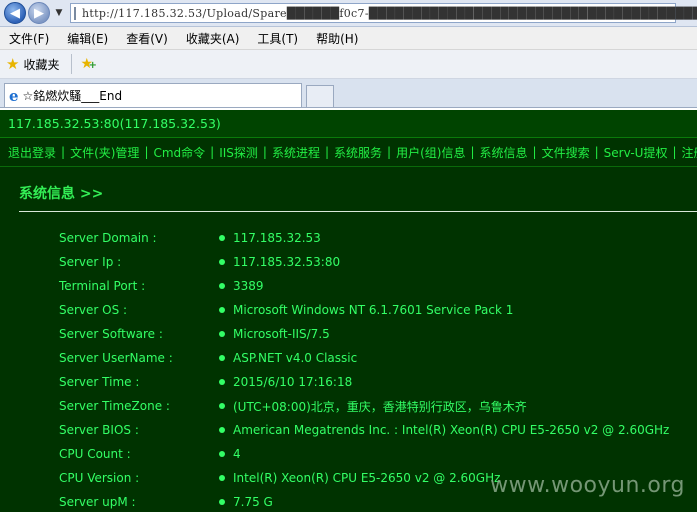 This screenshot has width=697, height=512. What do you see at coordinates (293, 382) in the screenshot?
I see `row-value: 2015/6/10 17:16:18` at bounding box center [293, 382].